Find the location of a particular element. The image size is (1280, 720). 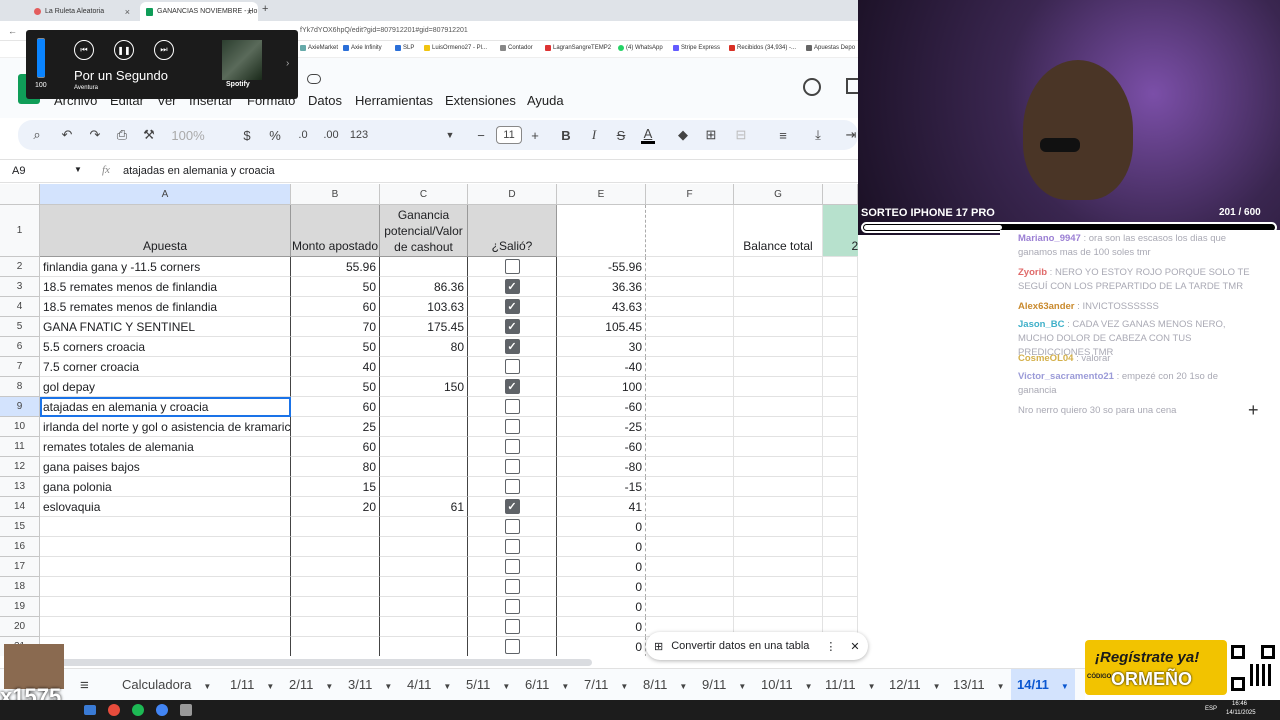

sheet-tab: 4/11 ▼ is located at coordinates (429, 684).